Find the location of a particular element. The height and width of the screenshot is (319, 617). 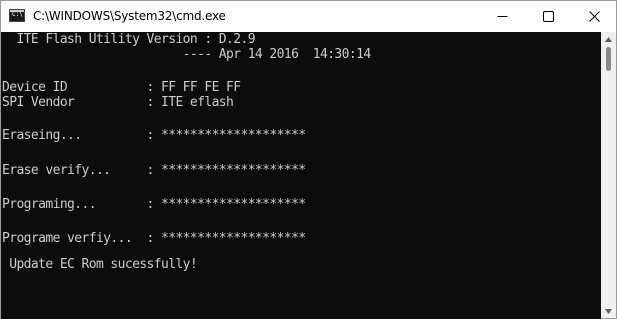

scroll-down-button is located at coordinates (608, 311).